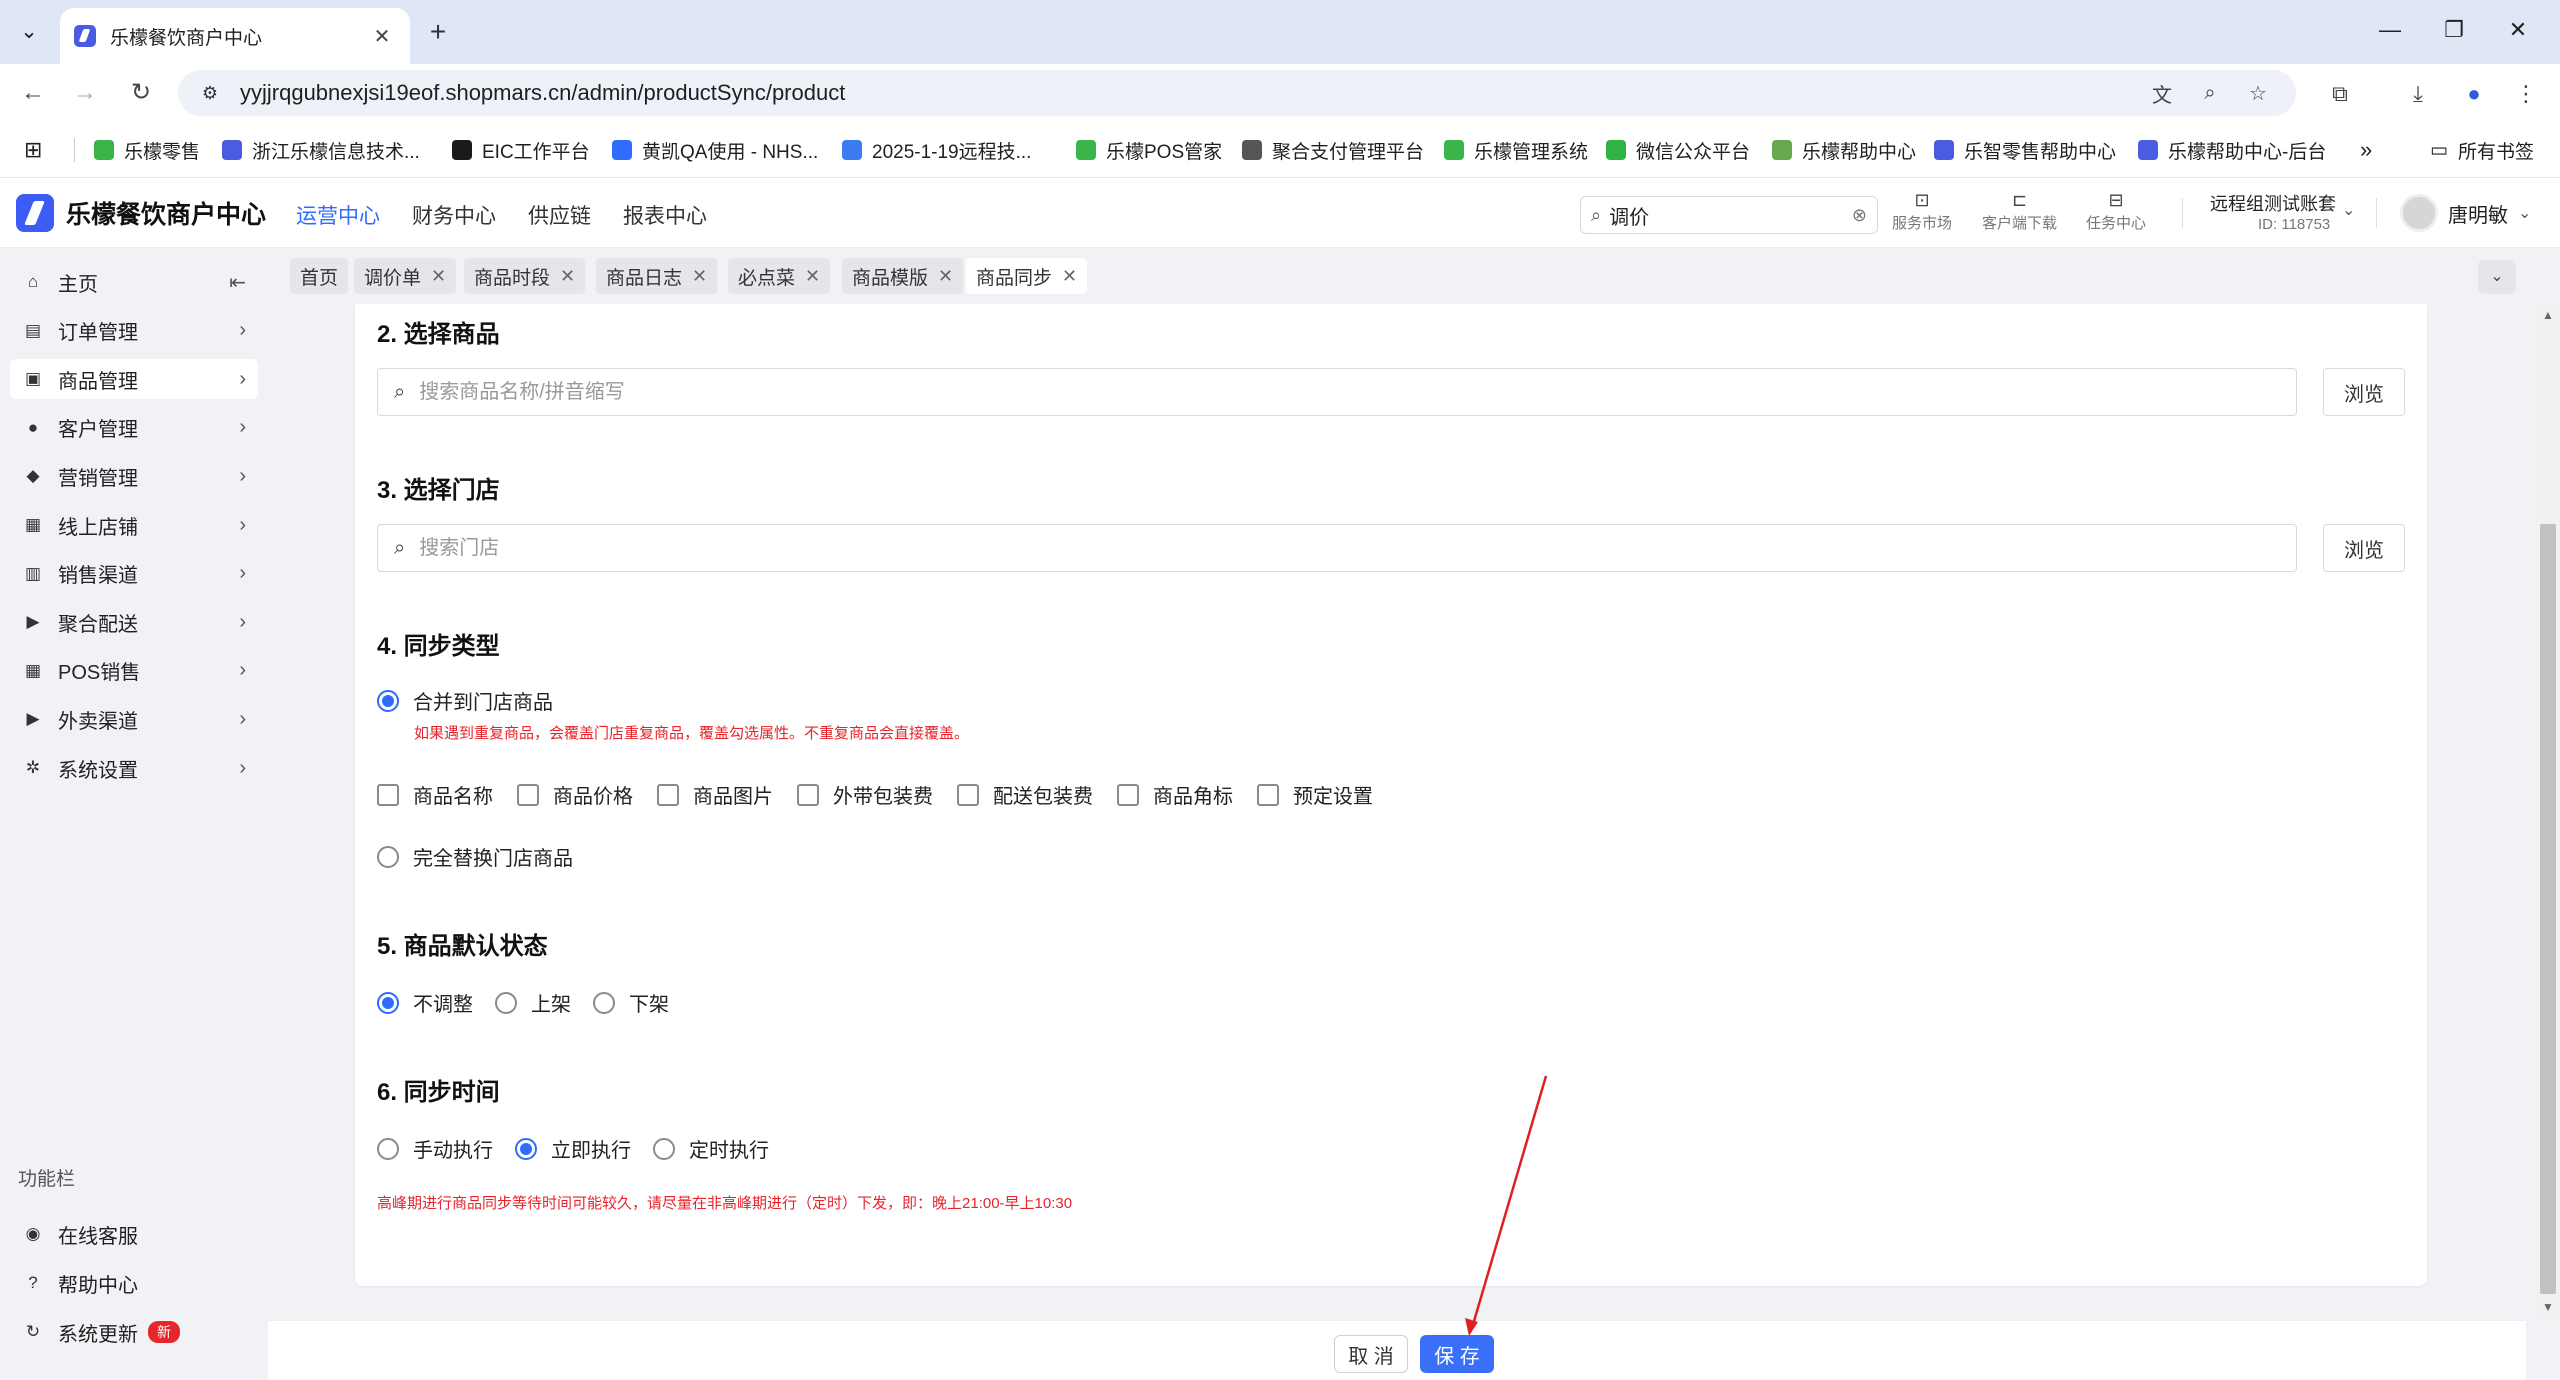  Describe the element at coordinates (141, 93) in the screenshot. I see `reload-icon: ↻` at that location.